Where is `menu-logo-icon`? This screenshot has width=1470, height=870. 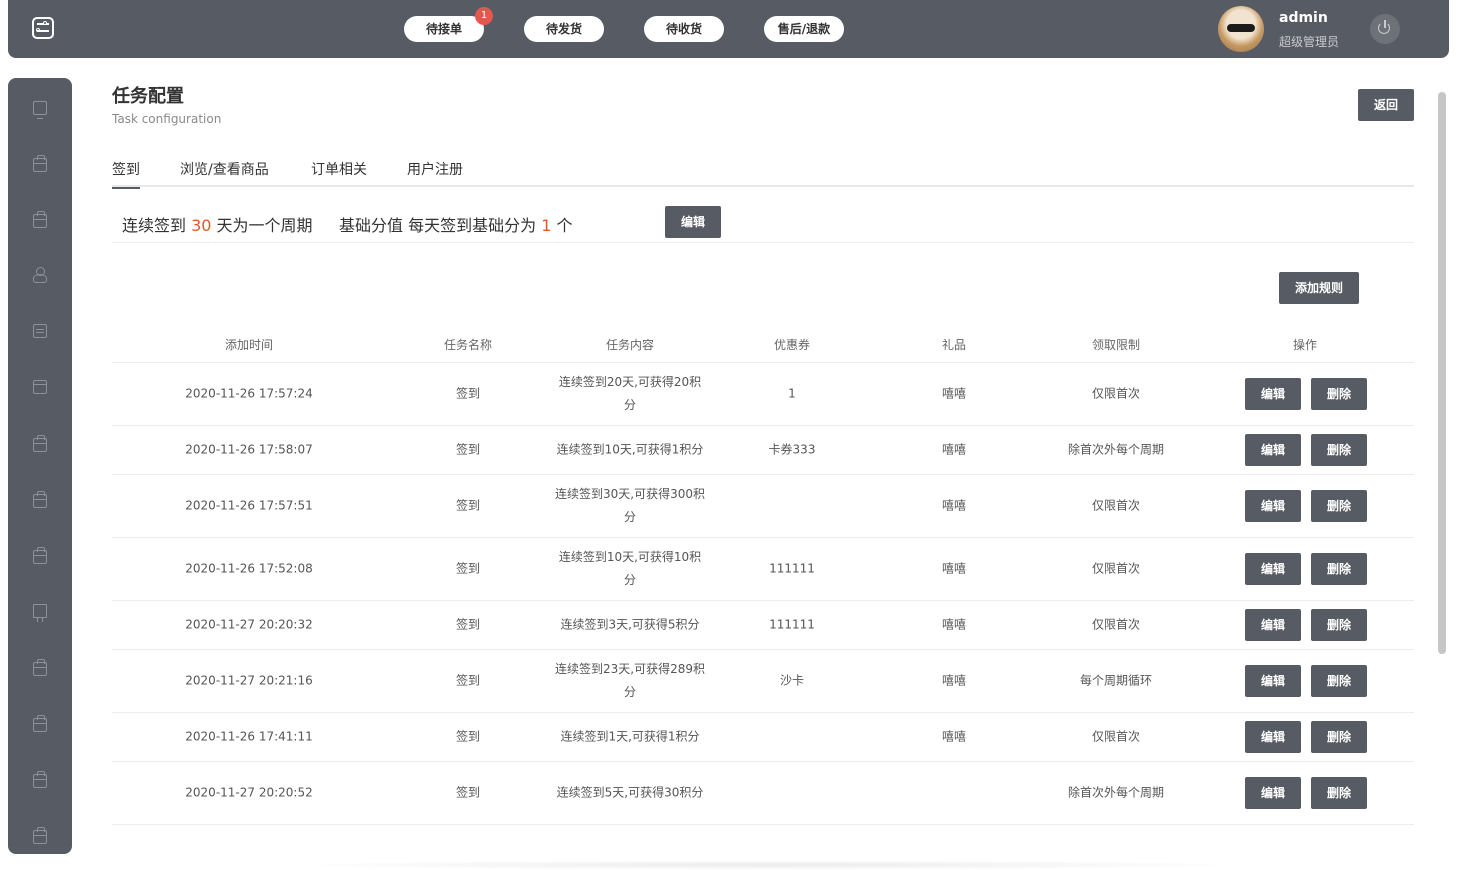
menu-logo-icon is located at coordinates (43, 28).